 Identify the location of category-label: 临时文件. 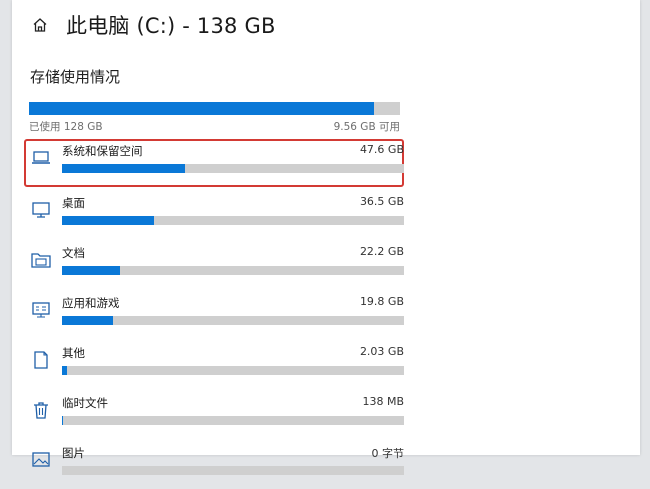
(85, 403).